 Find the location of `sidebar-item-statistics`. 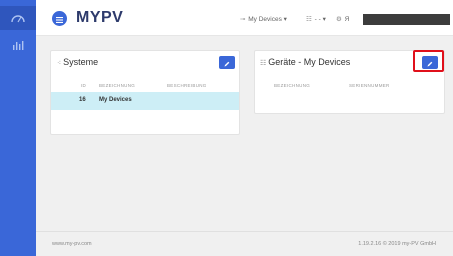

sidebar-item-statistics is located at coordinates (18, 45).